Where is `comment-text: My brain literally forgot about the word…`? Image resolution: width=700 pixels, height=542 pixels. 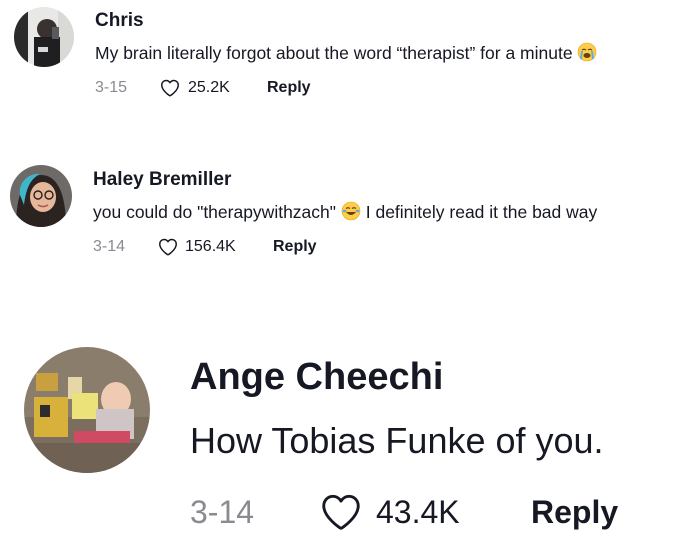 comment-text: My brain literally forgot about the word… is located at coordinates (346, 54).